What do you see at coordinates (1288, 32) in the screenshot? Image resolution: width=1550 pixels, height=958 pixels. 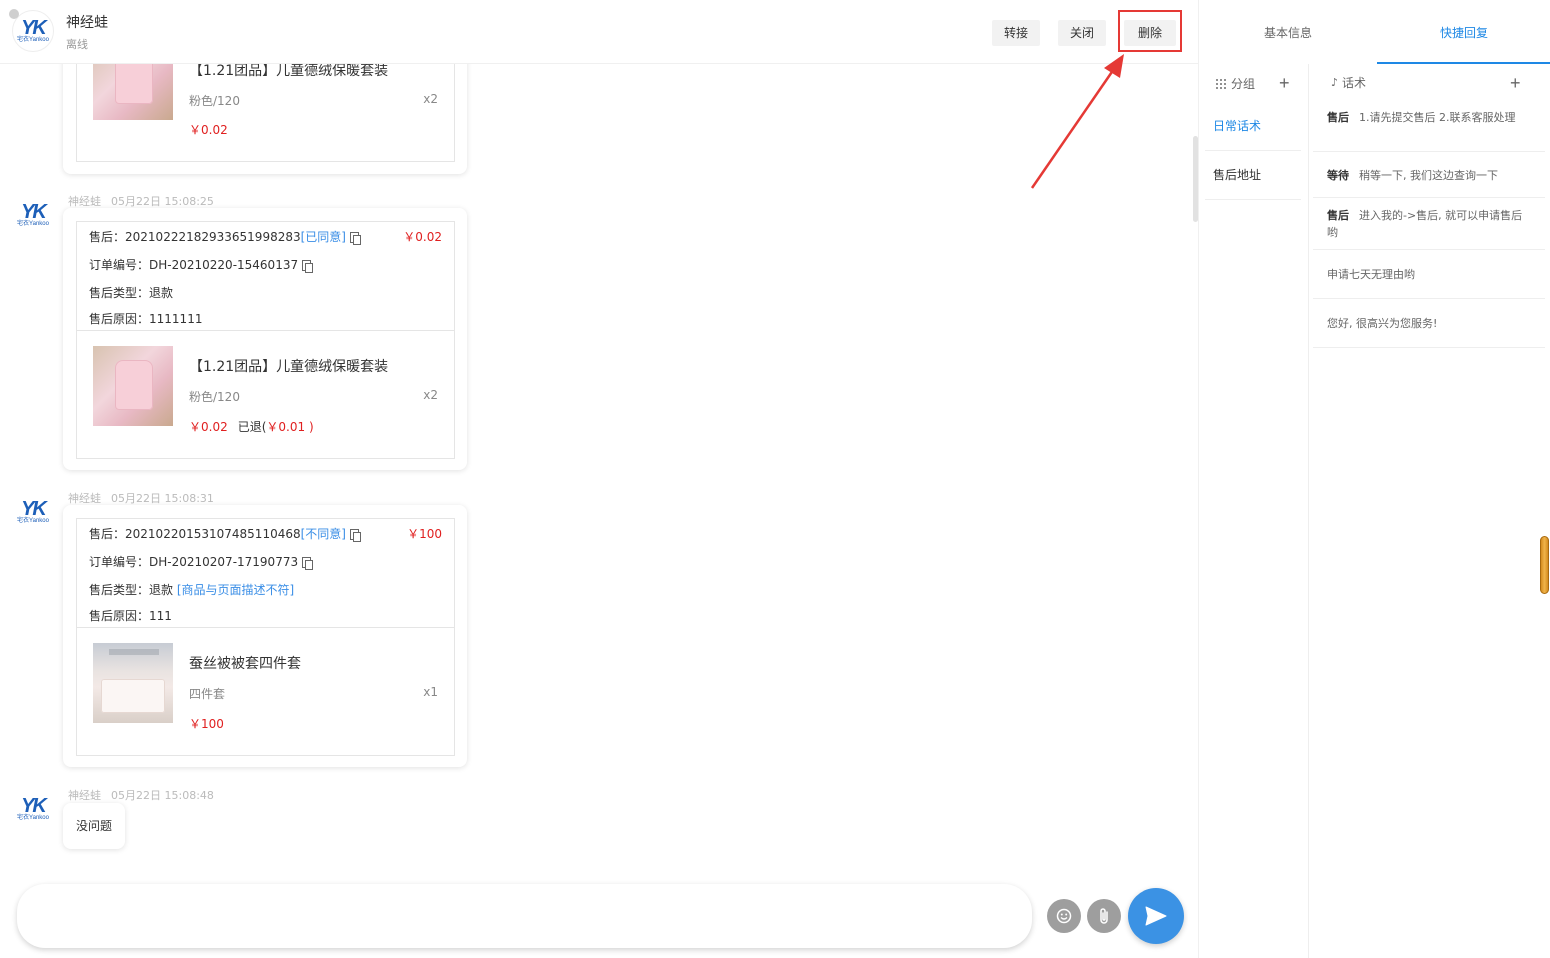 I see `tab-basic-info: 基本信息` at bounding box center [1288, 32].